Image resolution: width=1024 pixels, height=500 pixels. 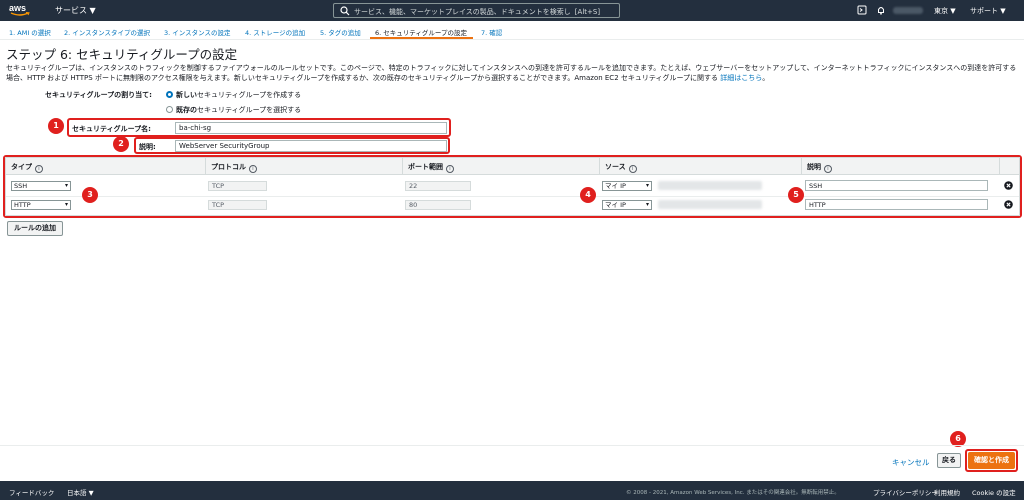 I want to click on header-source: ソース i, so click(x=621, y=167).